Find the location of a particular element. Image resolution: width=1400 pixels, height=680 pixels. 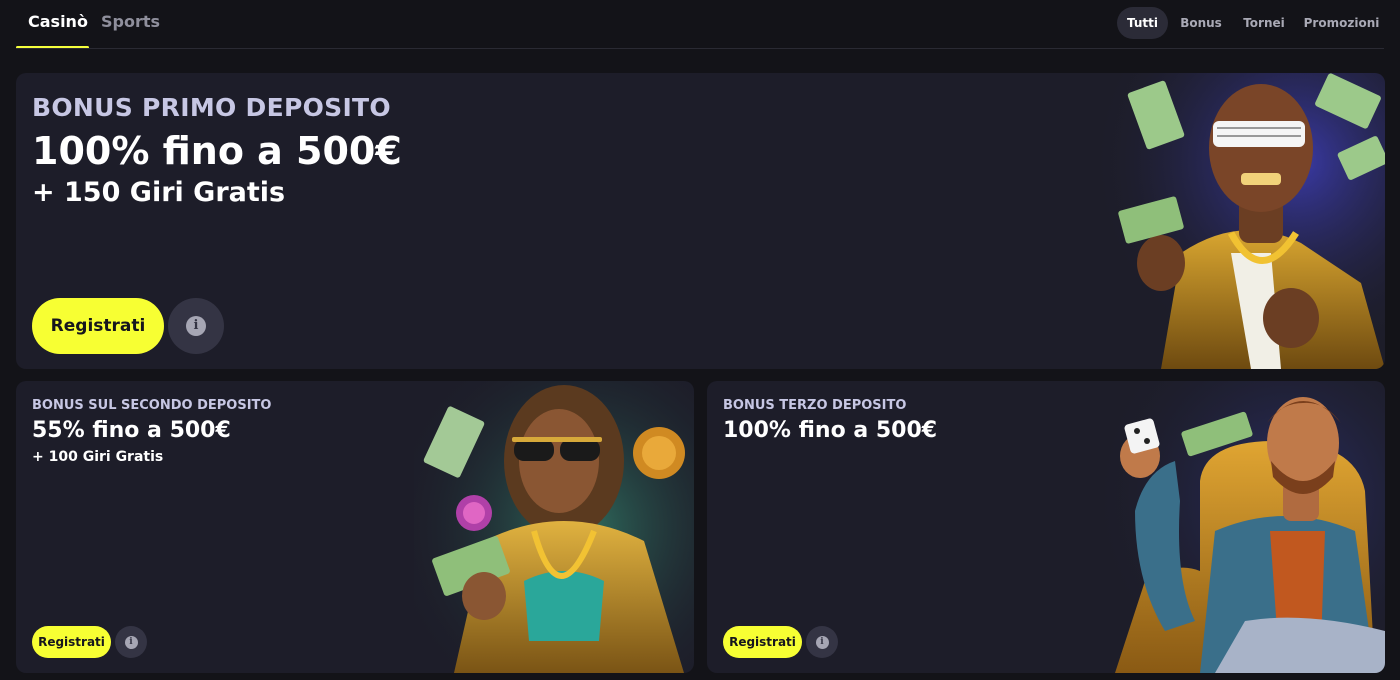

nav-divider is located at coordinates (700, 48).